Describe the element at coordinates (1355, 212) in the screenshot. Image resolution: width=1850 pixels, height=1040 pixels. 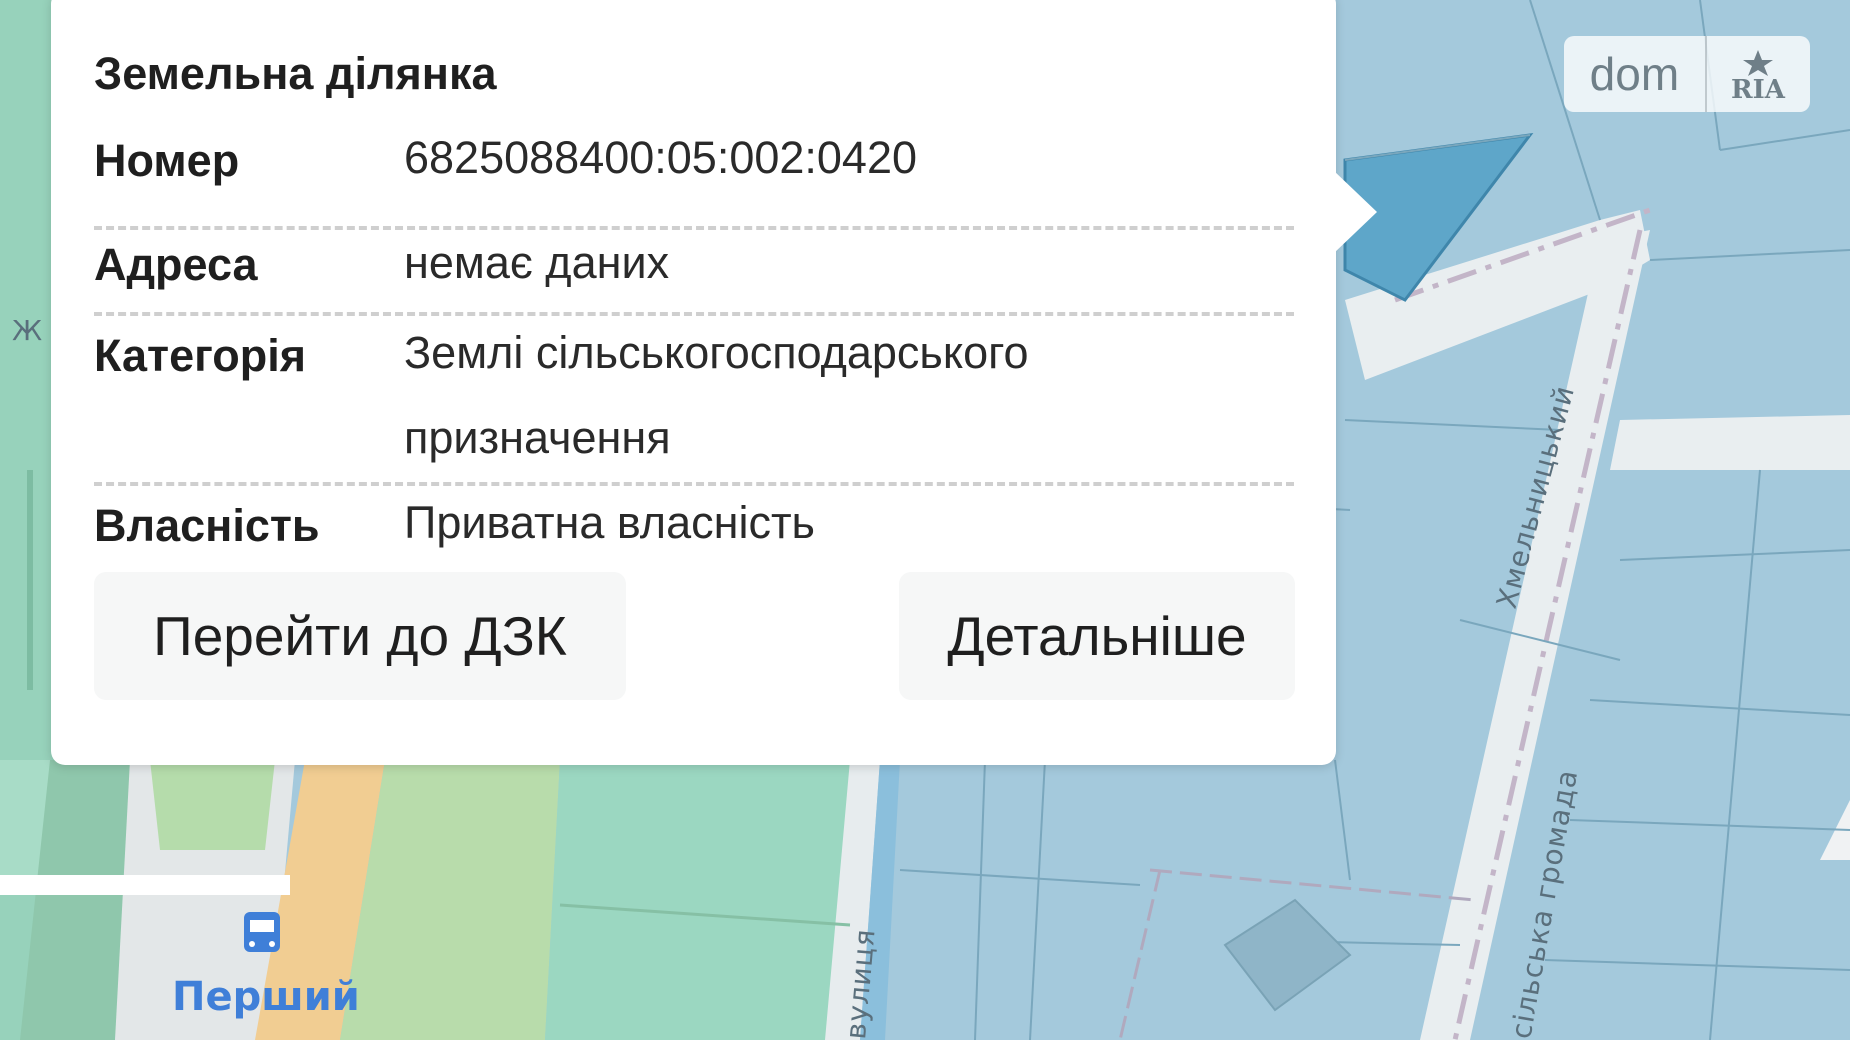
I see `popup-pointer` at that location.